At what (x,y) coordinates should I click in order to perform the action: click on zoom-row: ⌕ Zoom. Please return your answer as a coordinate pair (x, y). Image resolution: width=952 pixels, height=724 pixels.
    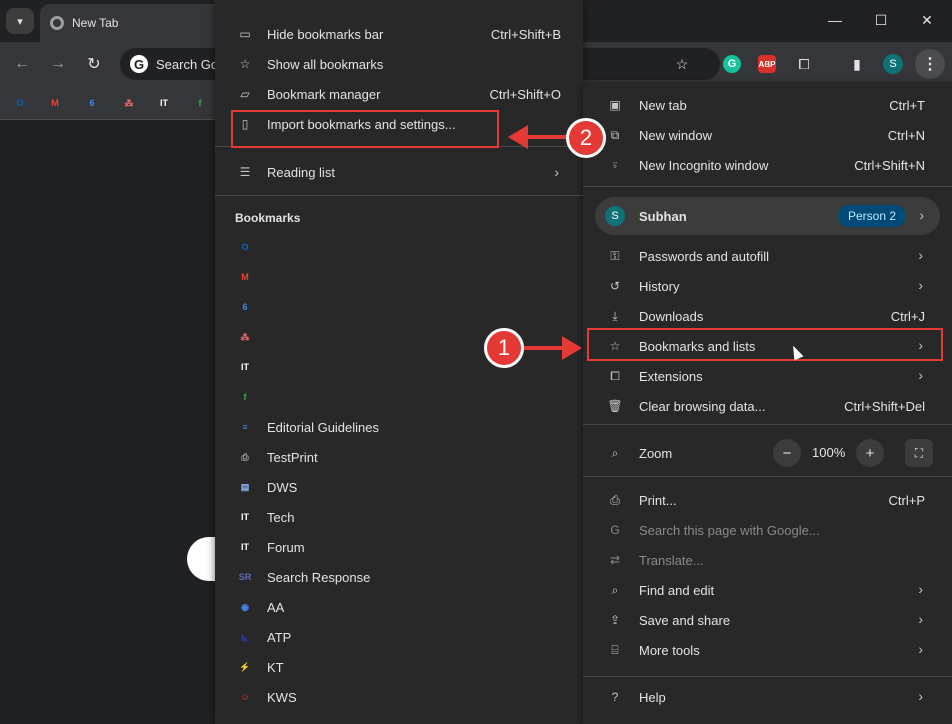
    Looking at the image, I should click on (767, 453).